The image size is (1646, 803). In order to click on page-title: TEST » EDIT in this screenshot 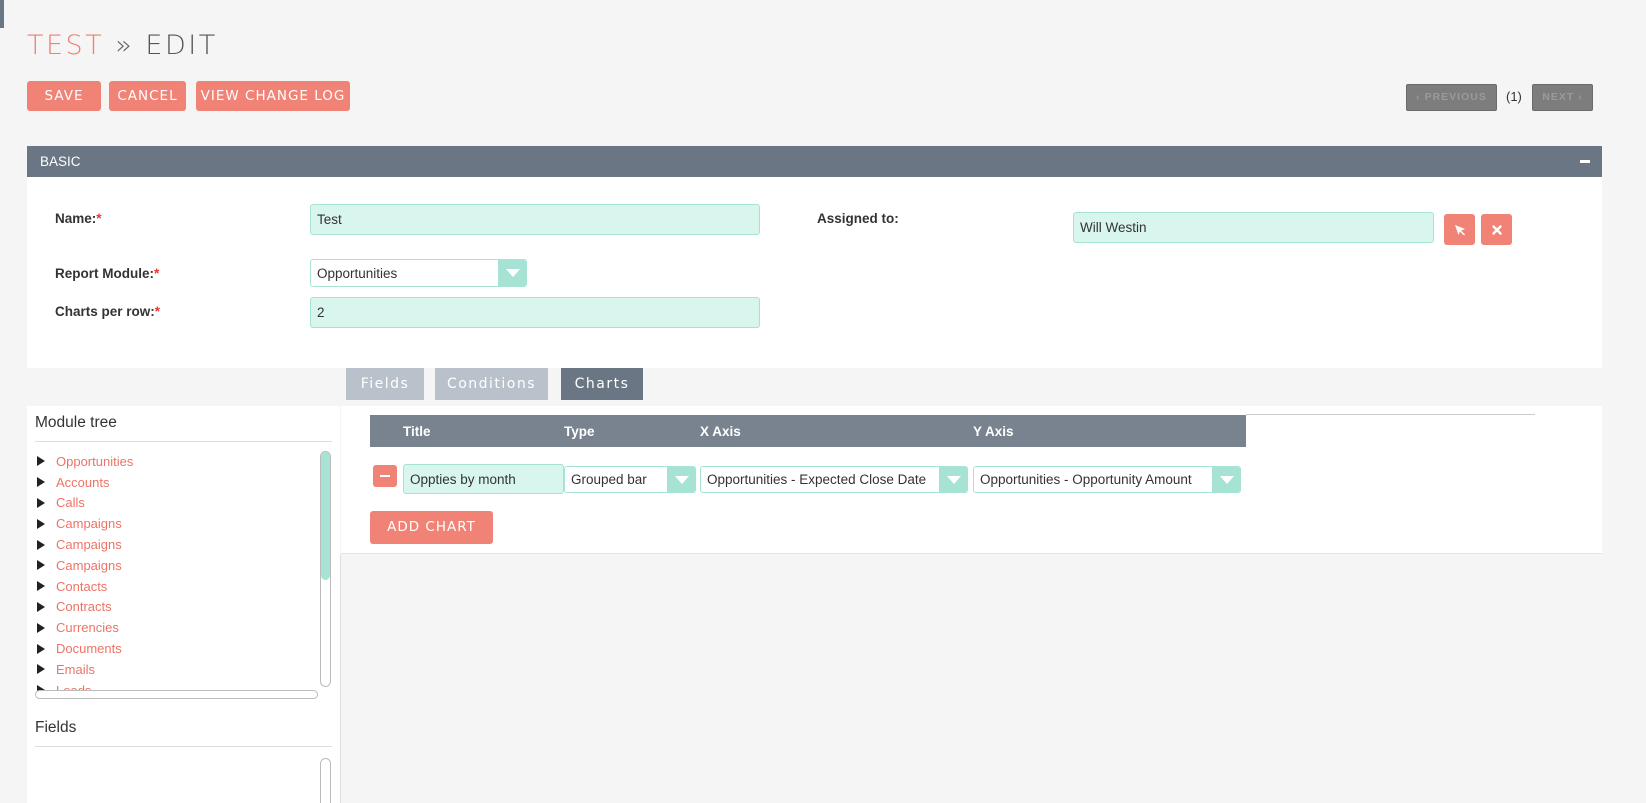, I will do `click(122, 45)`.